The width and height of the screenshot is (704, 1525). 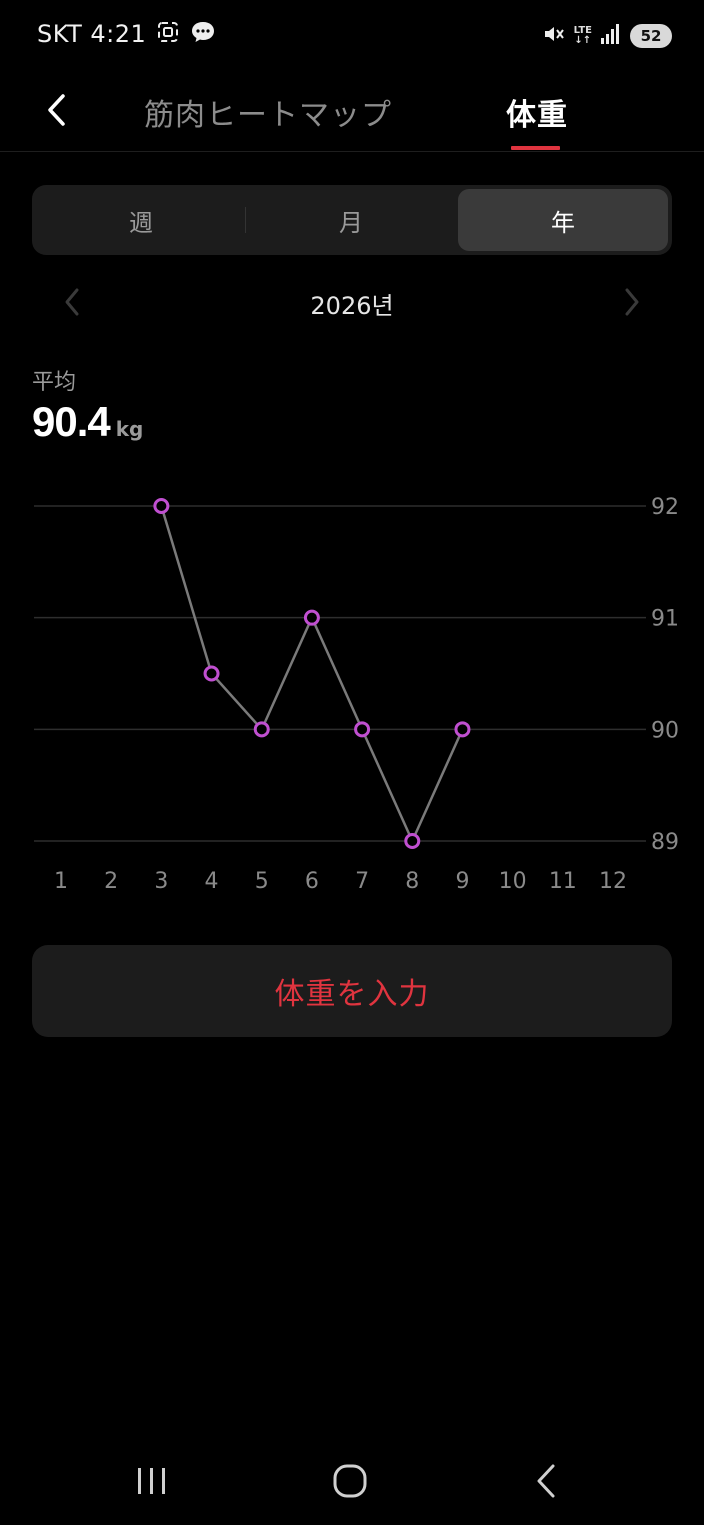 I want to click on status-left: SKT 4:21, so click(x=126, y=34).